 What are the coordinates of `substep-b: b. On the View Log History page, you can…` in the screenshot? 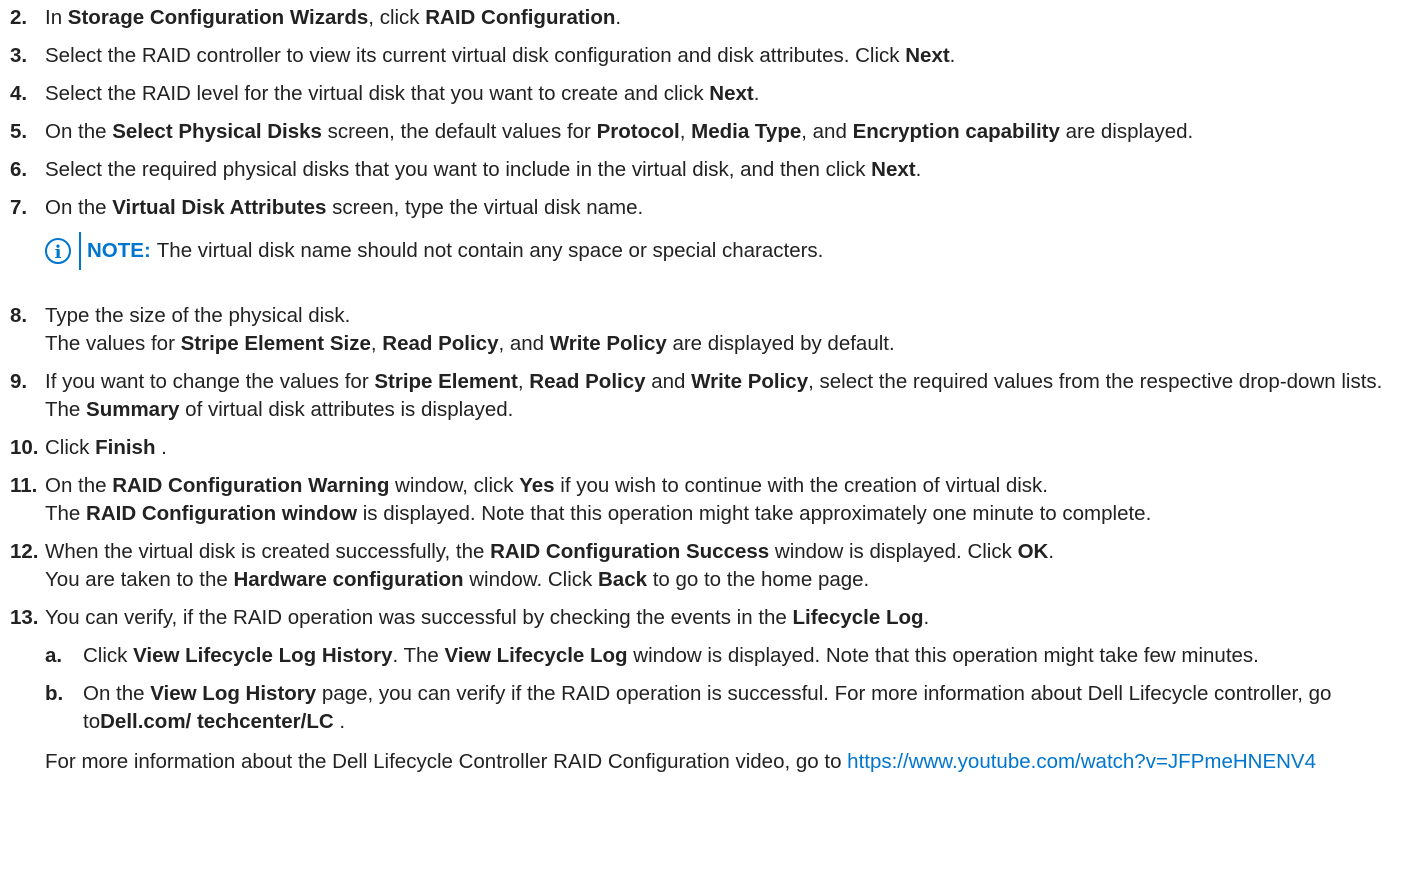 It's located at (726, 708).